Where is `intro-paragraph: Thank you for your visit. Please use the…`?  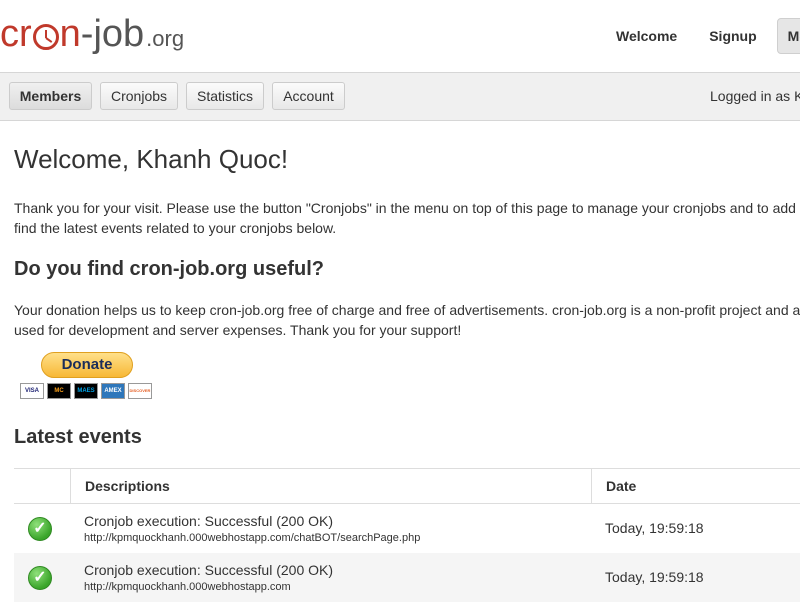 intro-paragraph: Thank you for your visit. Please use the… is located at coordinates (407, 218).